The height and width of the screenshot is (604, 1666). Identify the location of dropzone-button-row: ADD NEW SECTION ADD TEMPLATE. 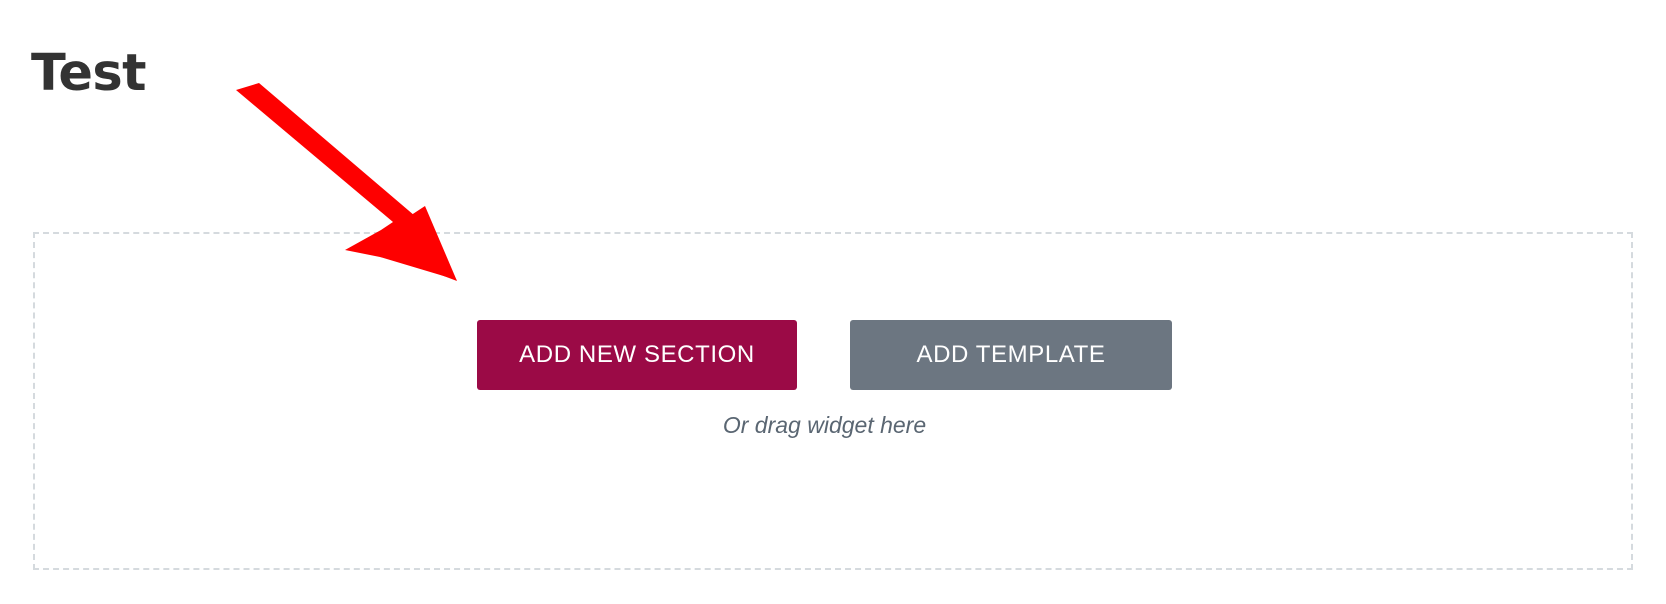
(824, 355).